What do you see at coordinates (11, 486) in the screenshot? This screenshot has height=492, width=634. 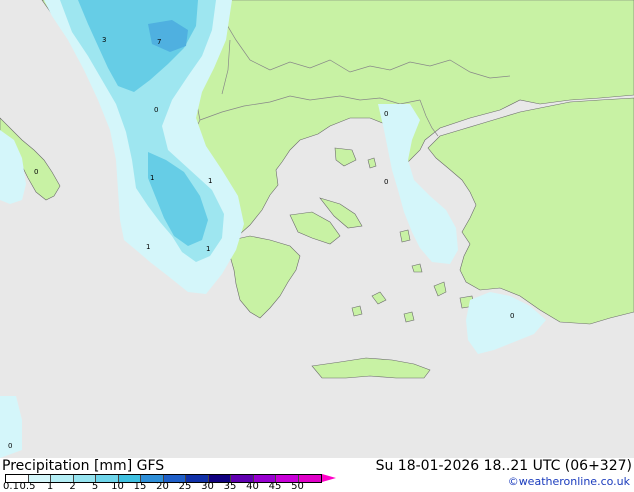 I see `legend-tick-label: 0.1` at bounding box center [11, 486].